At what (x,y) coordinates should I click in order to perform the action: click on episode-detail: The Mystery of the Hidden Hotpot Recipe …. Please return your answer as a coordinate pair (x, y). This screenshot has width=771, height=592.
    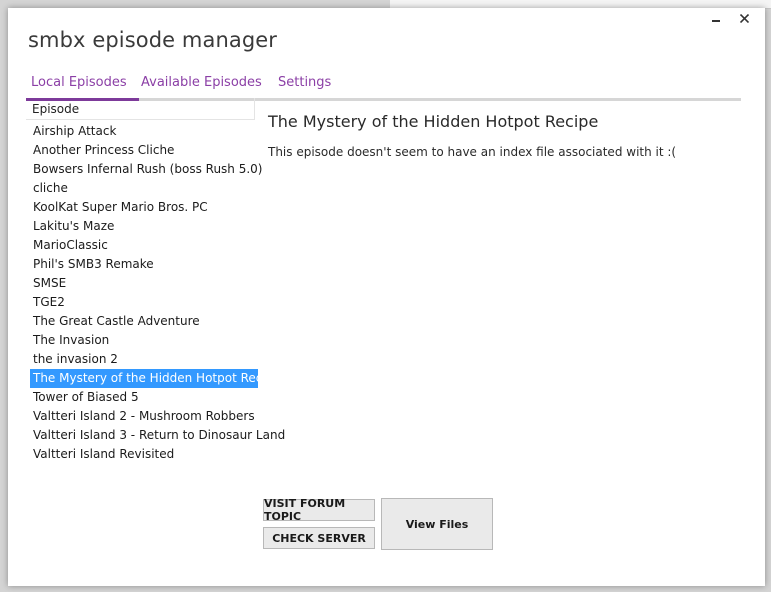
    Looking at the image, I should click on (508, 135).